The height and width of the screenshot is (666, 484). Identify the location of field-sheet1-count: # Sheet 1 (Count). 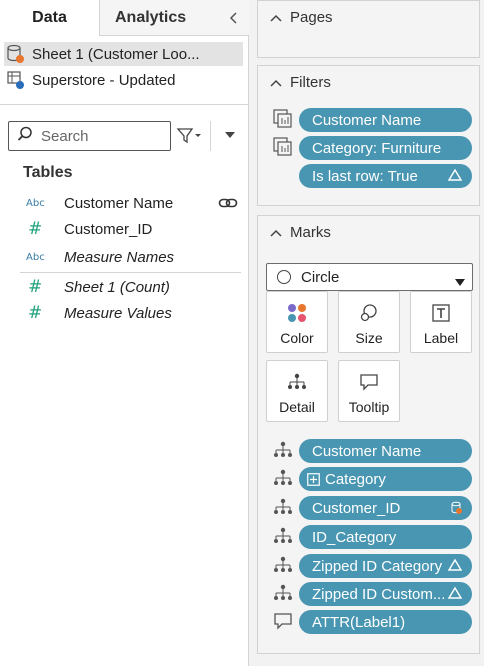
(130, 287).